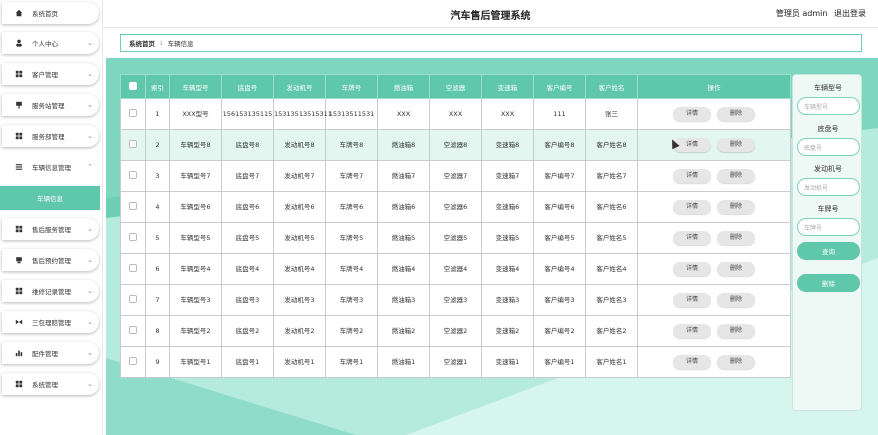  I want to click on table-cell: 车牌号6, so click(351, 207).